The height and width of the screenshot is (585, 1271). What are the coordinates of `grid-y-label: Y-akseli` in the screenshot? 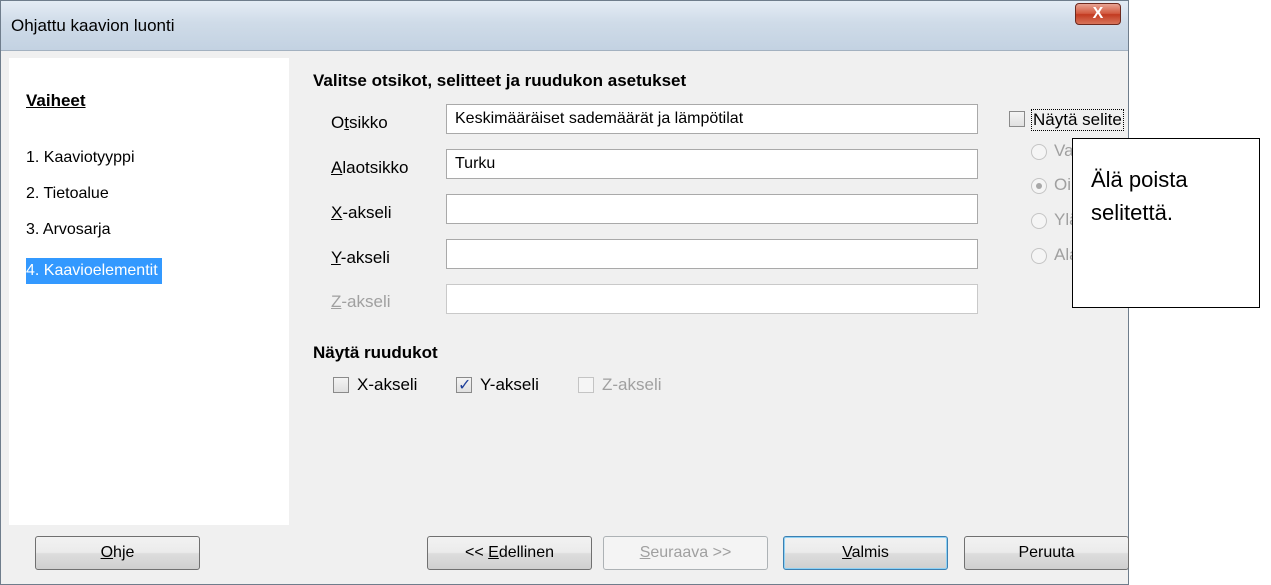 It's located at (509, 385).